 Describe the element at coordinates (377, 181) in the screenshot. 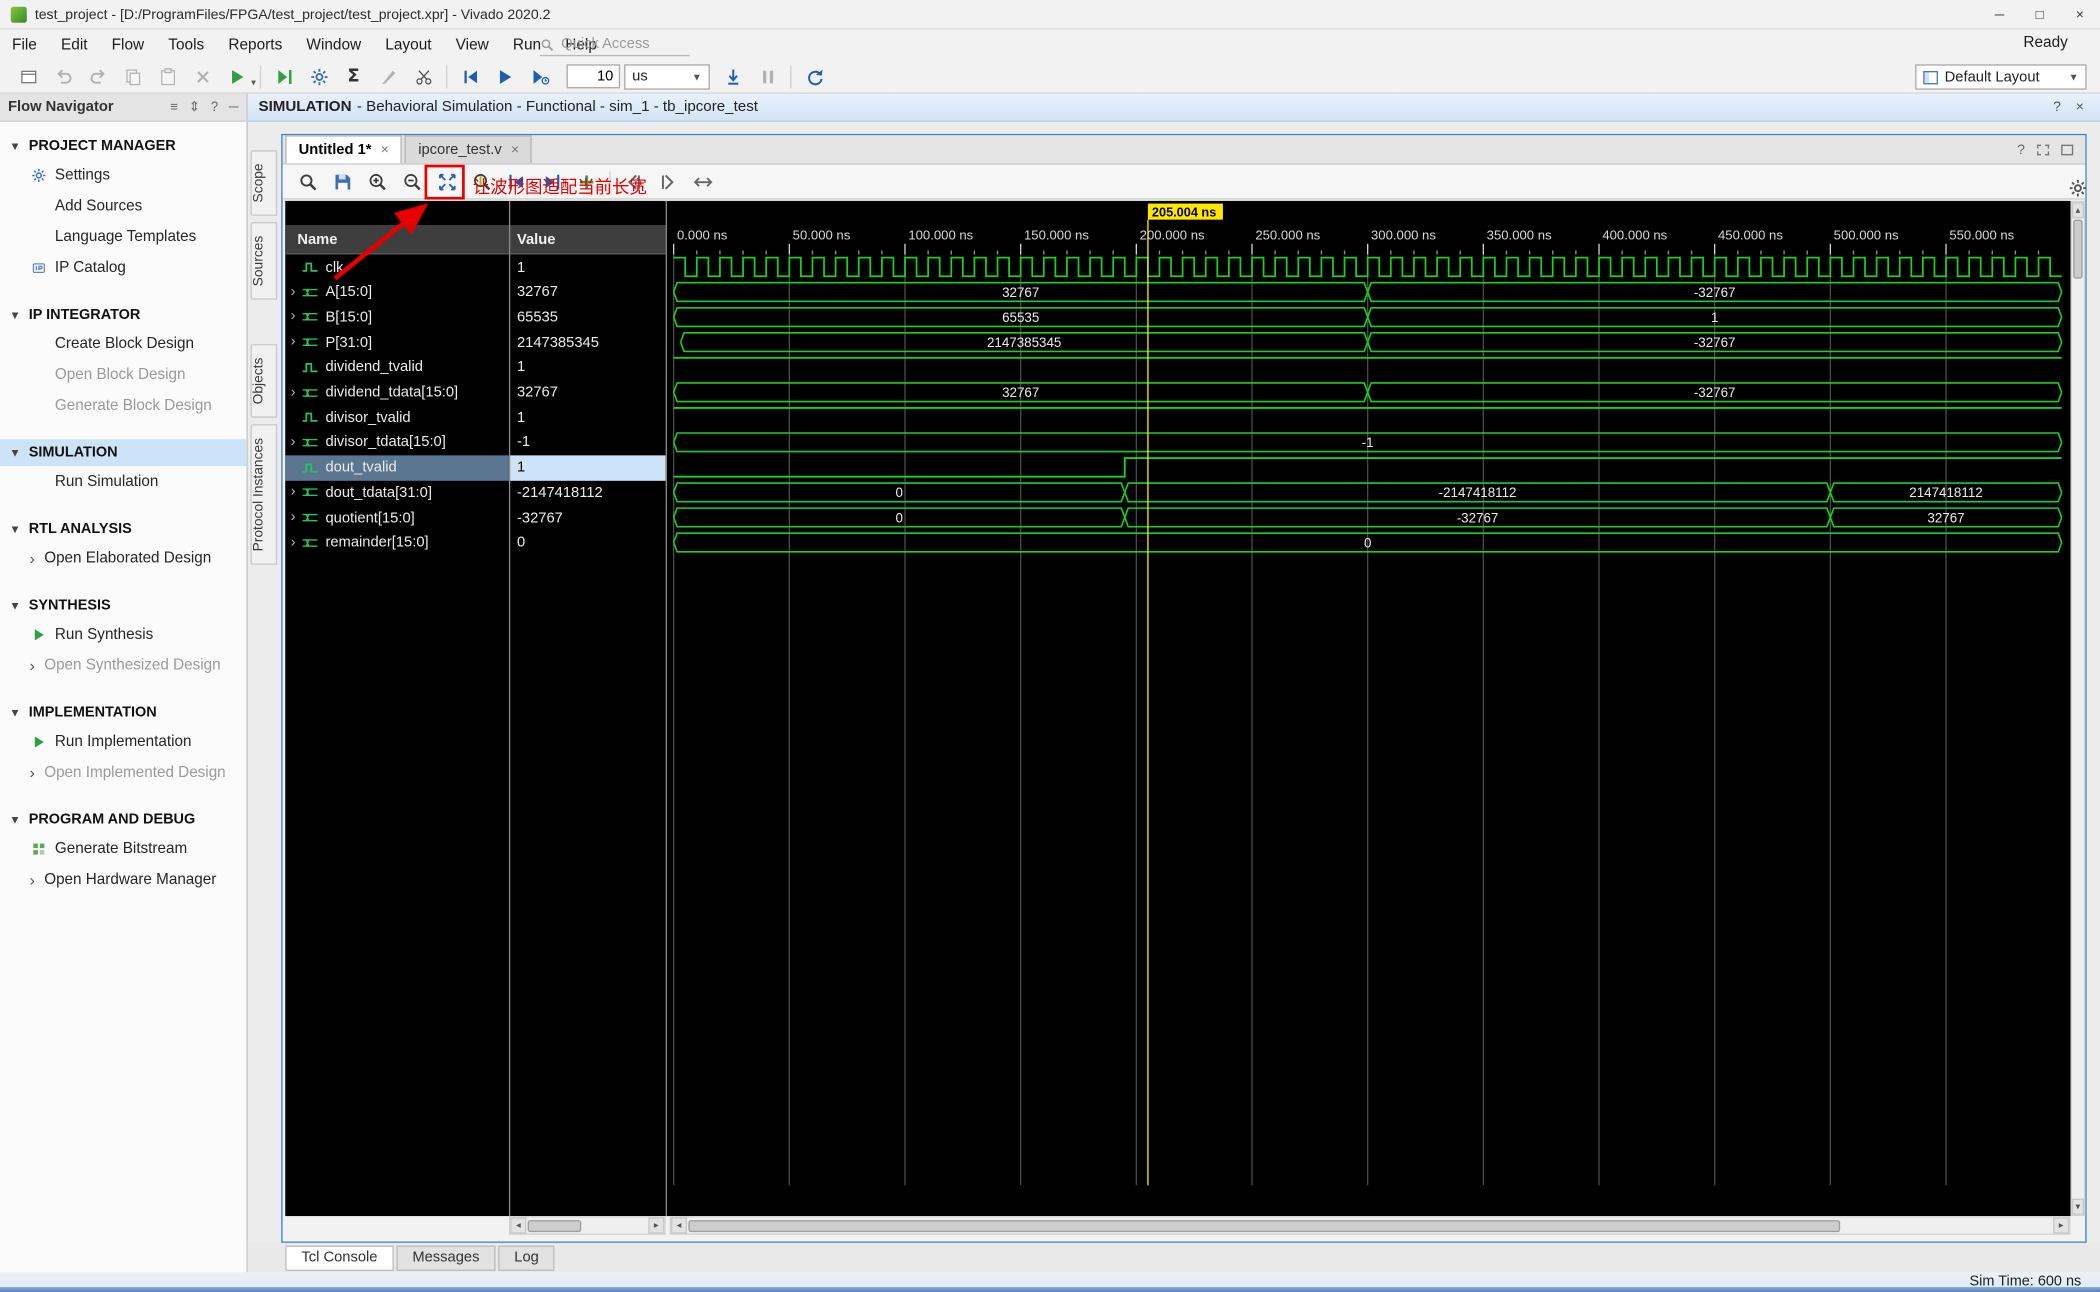

I see `zoom-in-button` at that location.